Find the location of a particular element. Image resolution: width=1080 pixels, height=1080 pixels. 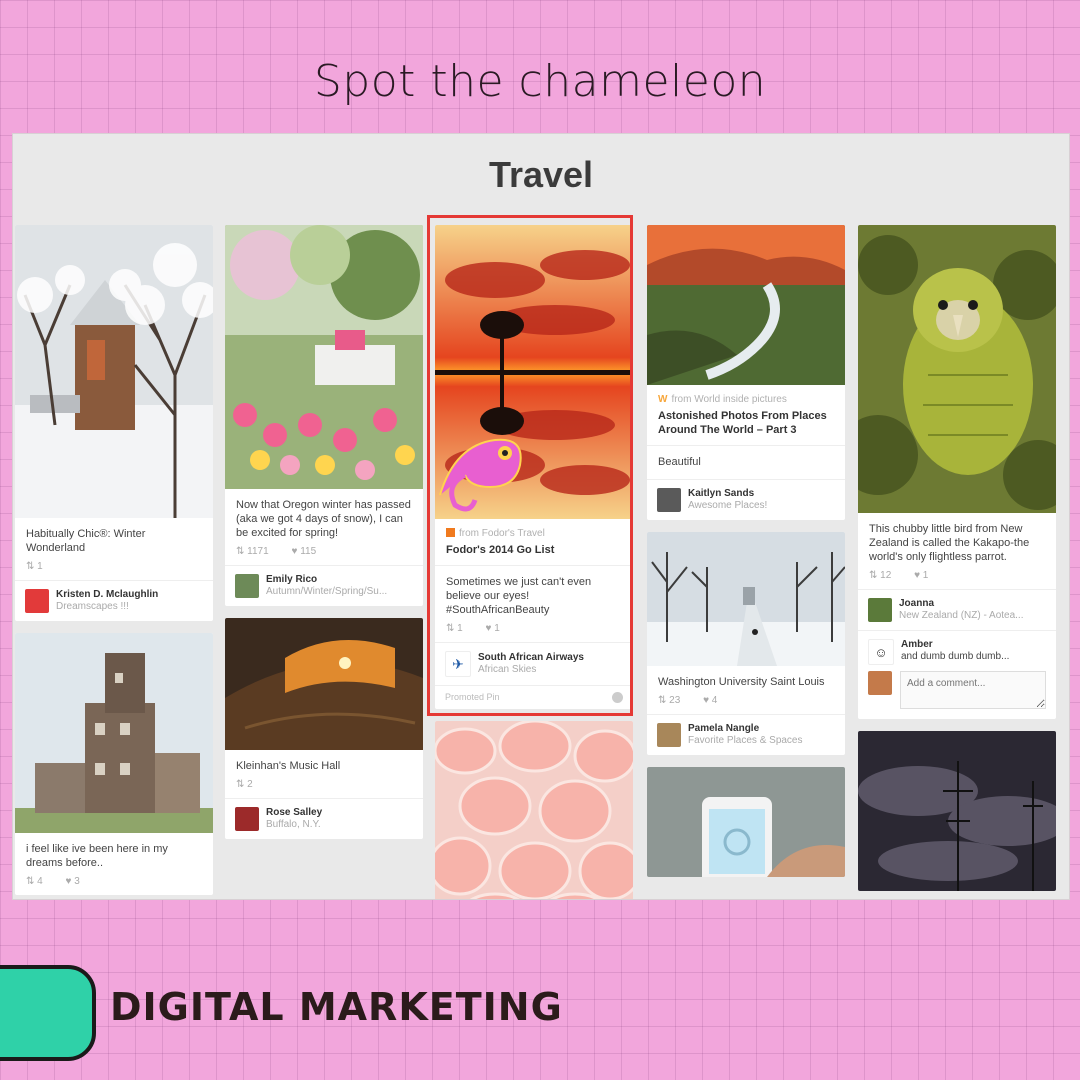

pin-image-seashells is located at coordinates (534, 810).